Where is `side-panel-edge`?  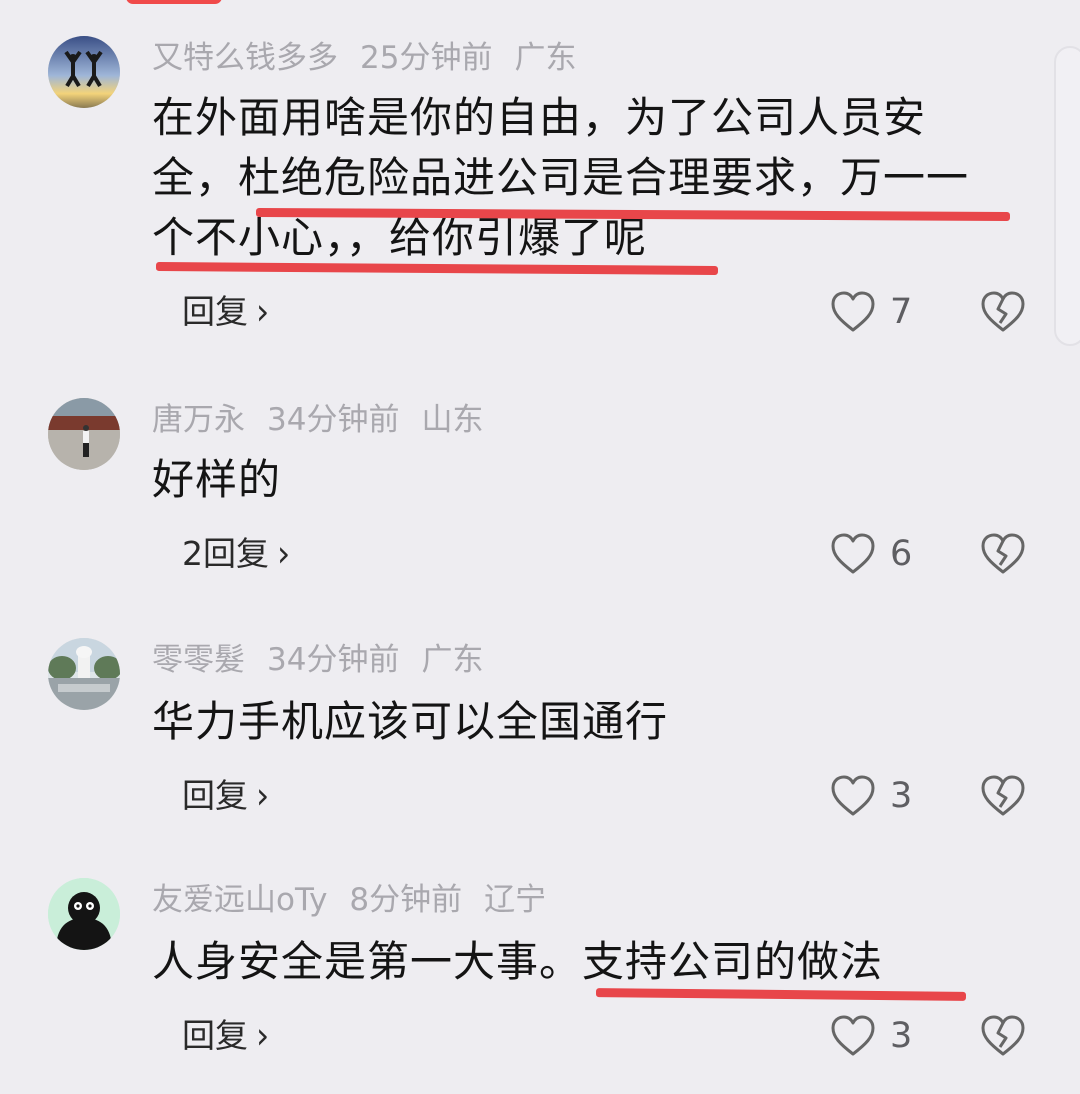
side-panel-edge is located at coordinates (1067, 196).